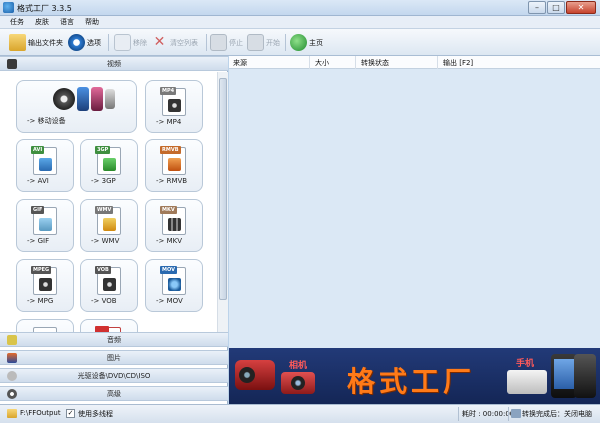 The image size is (600, 423). Describe the element at coordinates (40, 301) in the screenshot. I see `tile-label: -> MPG` at that location.